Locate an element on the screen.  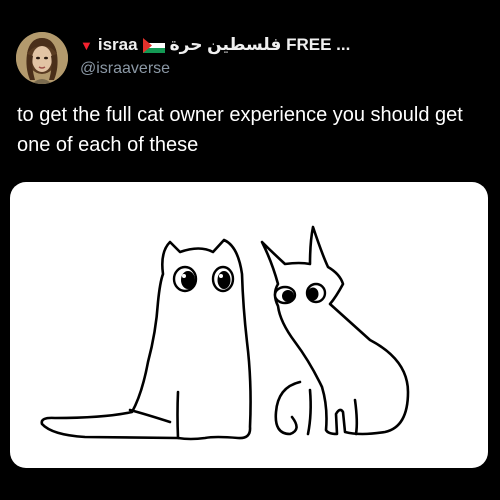
right-cat-tail is located at coordinates (288, 408).